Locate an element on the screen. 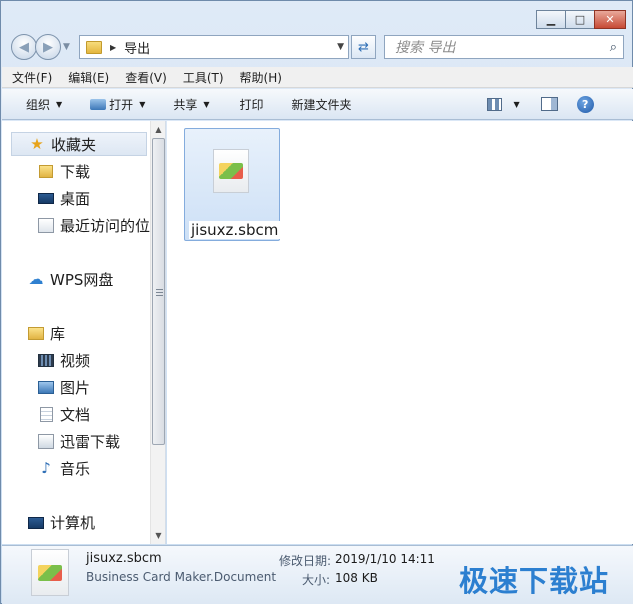 The width and height of the screenshot is (633, 604). recent-places-icon is located at coordinates (46, 225).